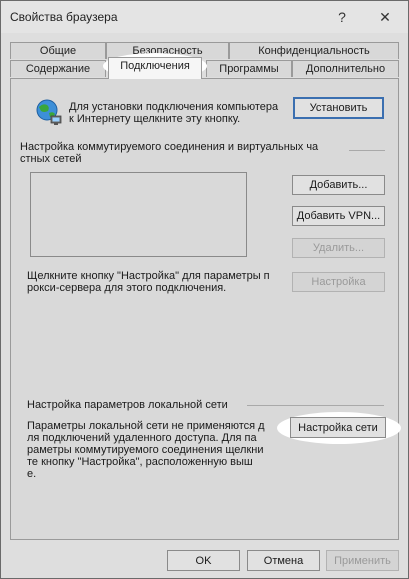  I want to click on cancel-button: Отмена, so click(283, 560).